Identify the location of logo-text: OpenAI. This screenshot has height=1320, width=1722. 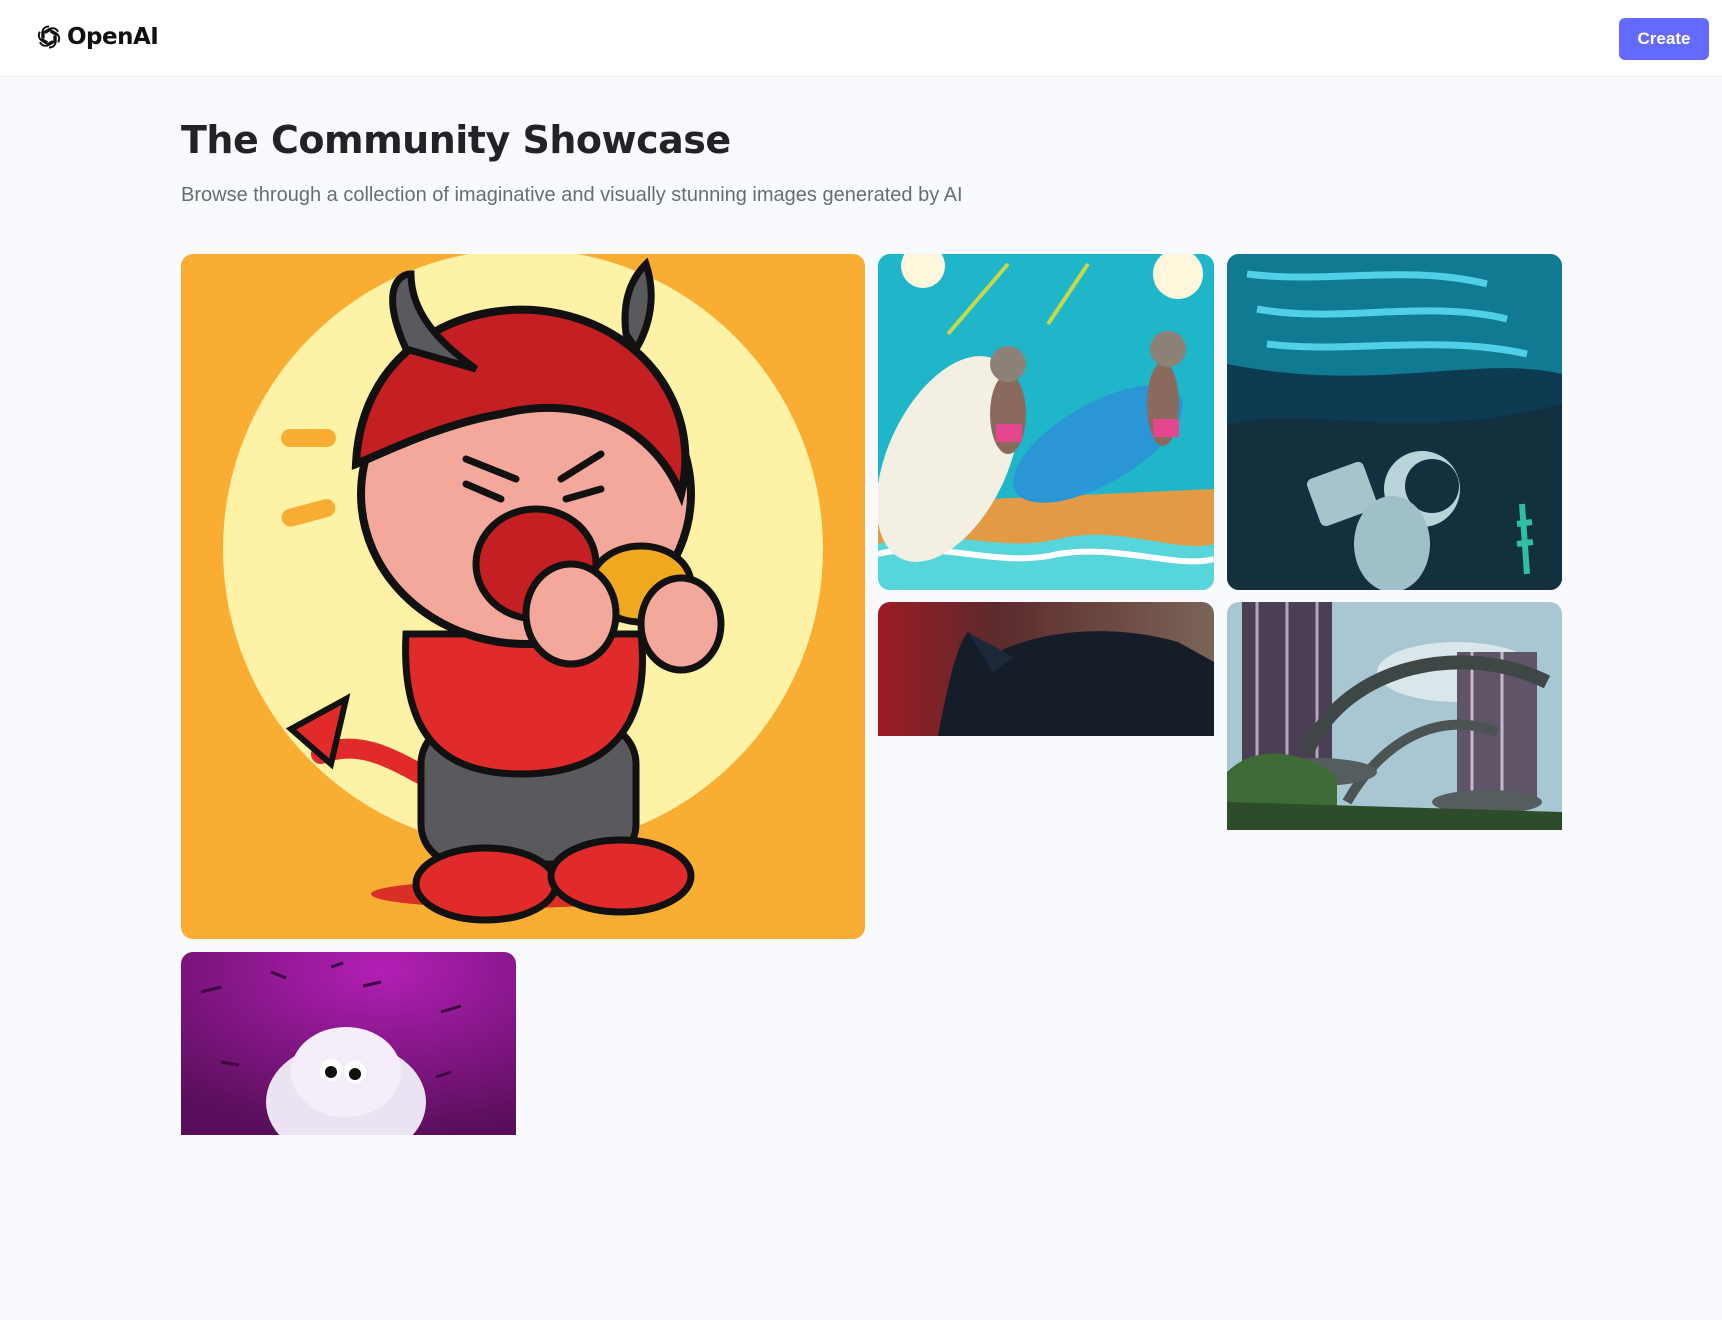
(113, 37).